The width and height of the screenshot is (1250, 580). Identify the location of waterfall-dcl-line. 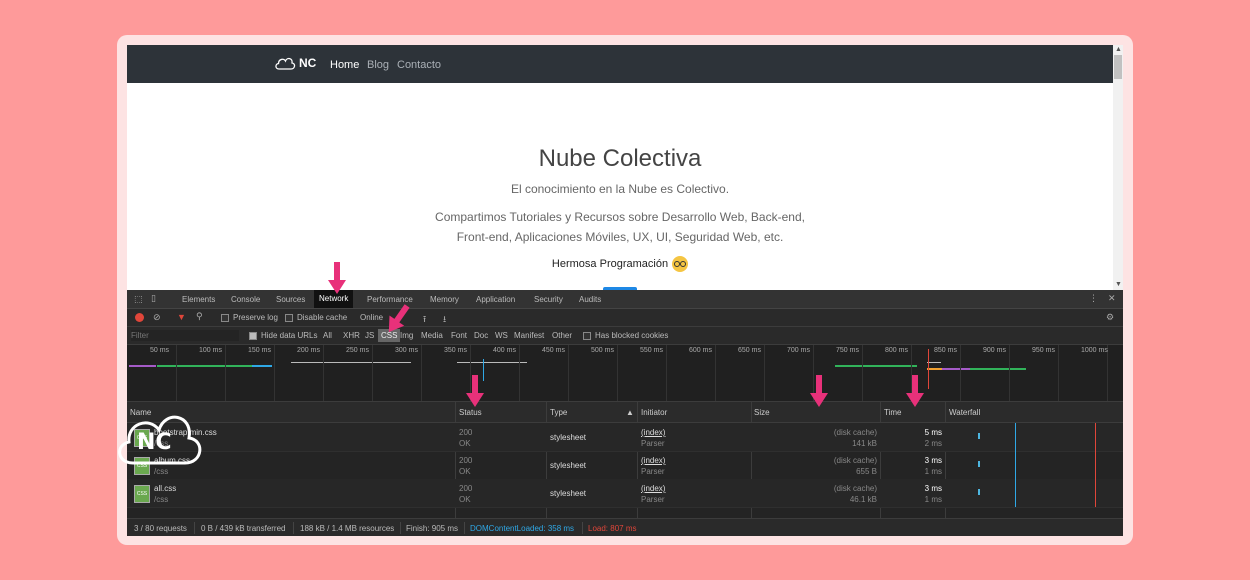
(1015, 465).